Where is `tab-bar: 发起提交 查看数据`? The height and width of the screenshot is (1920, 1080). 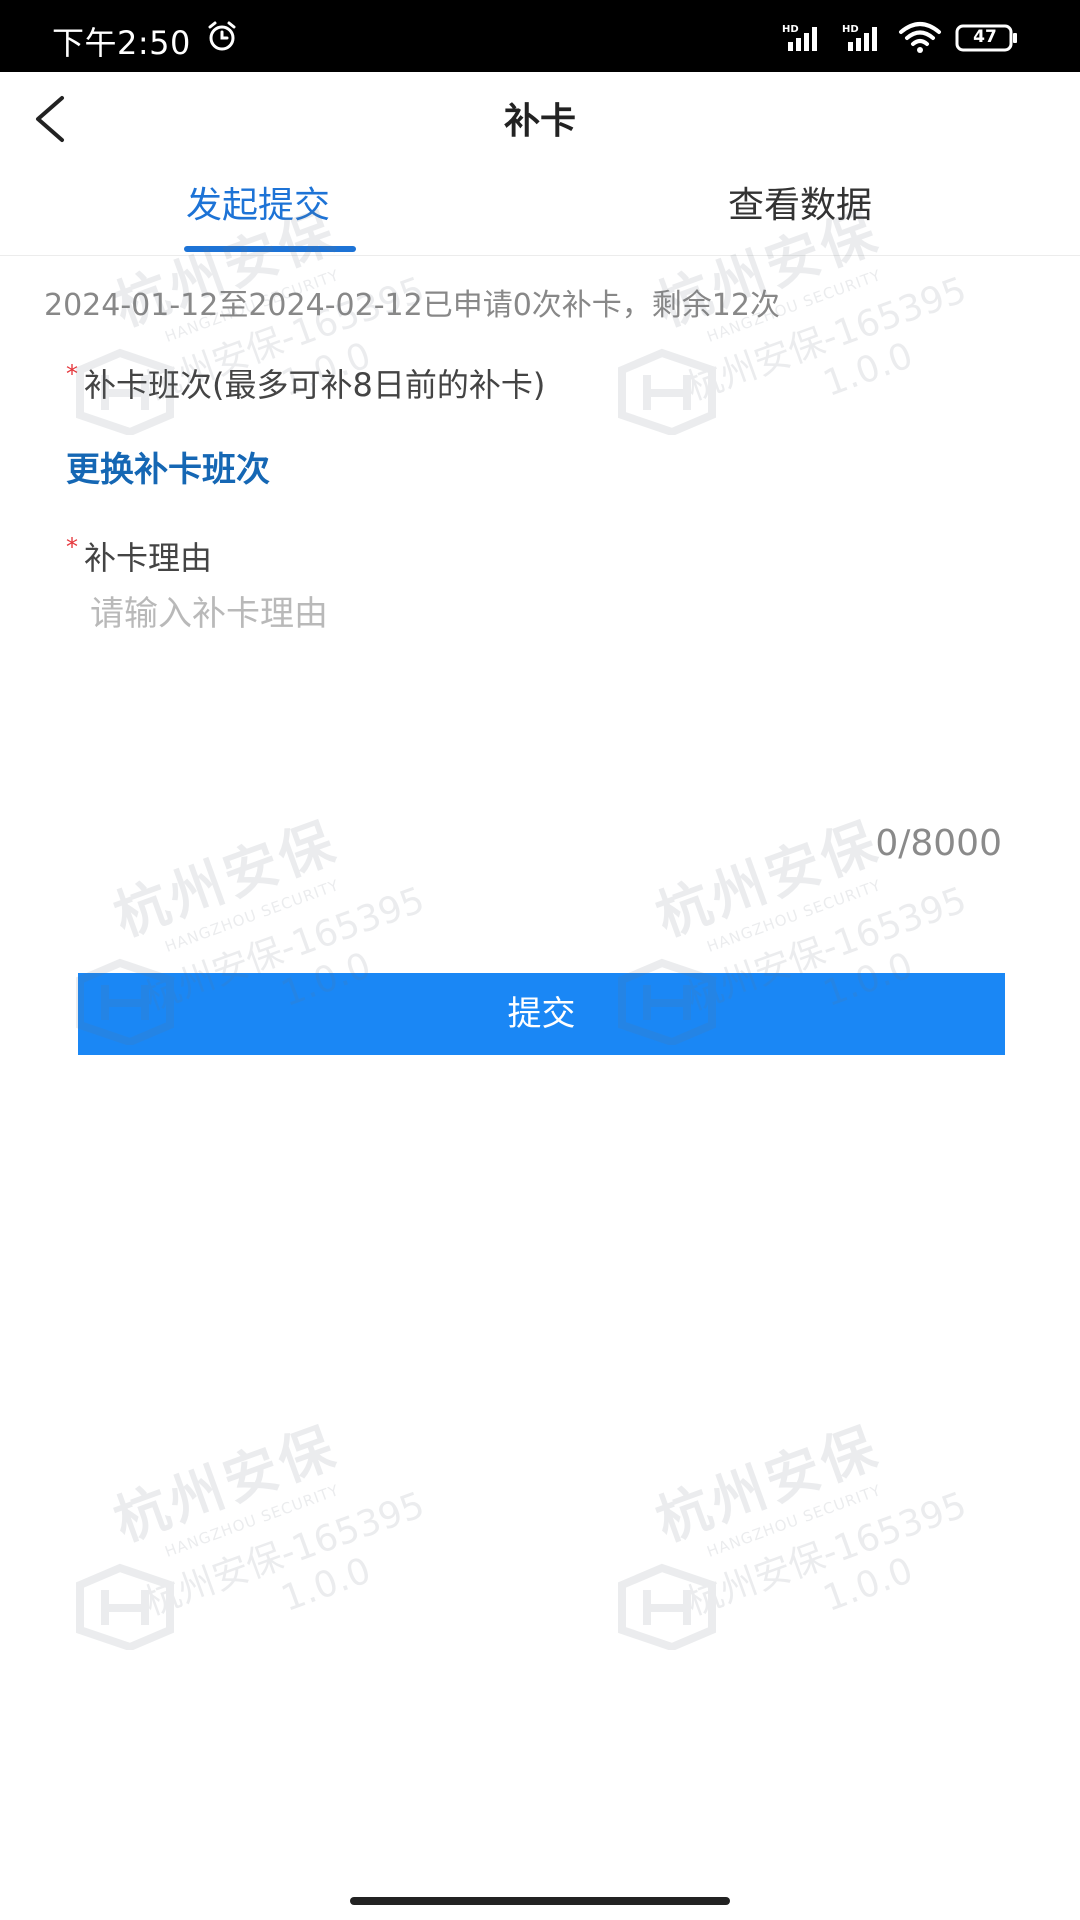
tab-bar: 发起提交 查看数据 is located at coordinates (540, 207).